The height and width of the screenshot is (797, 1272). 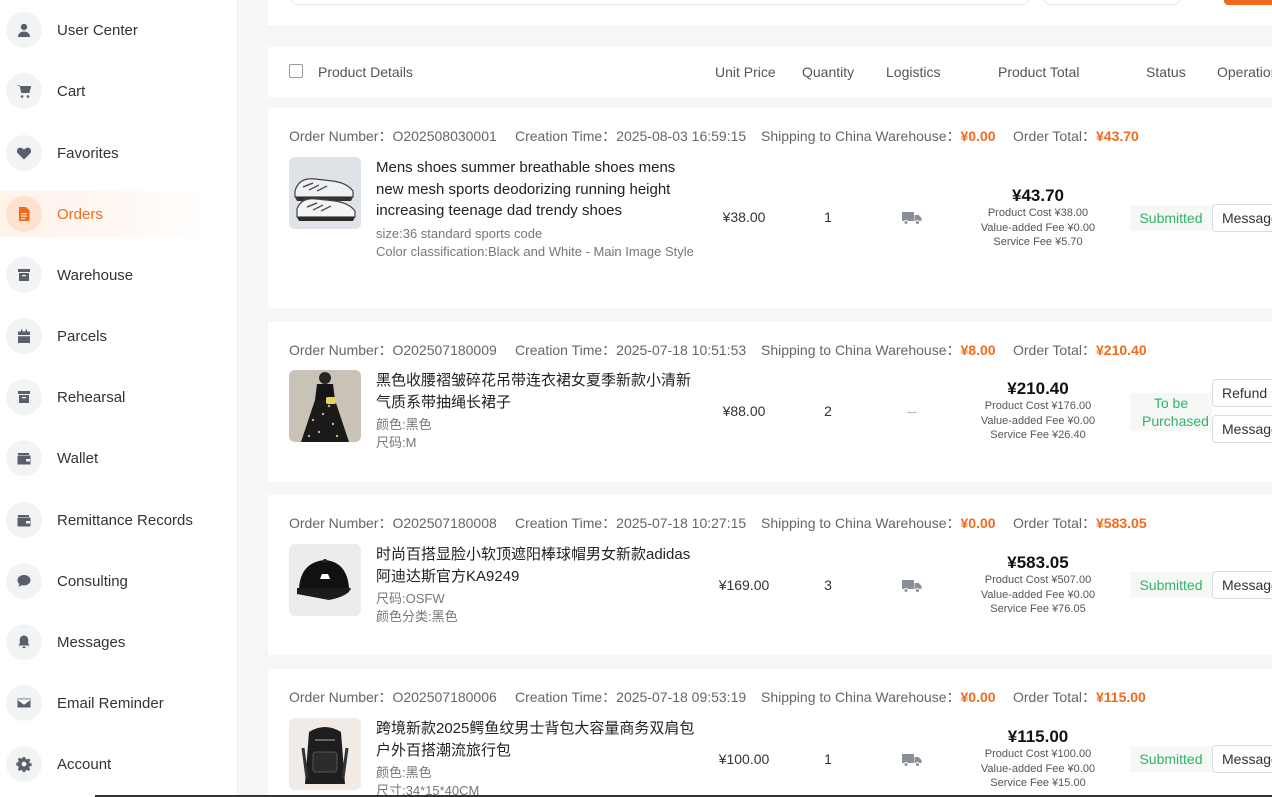 I want to click on sidebar-item-remittance-records: Remittance Records, so click(x=104, y=520).